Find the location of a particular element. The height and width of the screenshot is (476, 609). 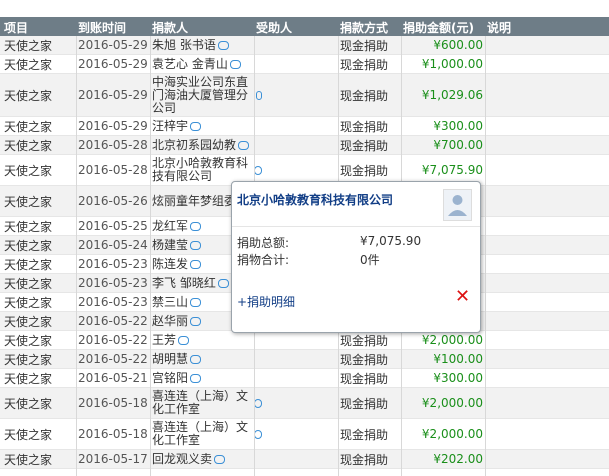

popup-title: 北京小哈敦教育科技有限公司 is located at coordinates (315, 200).